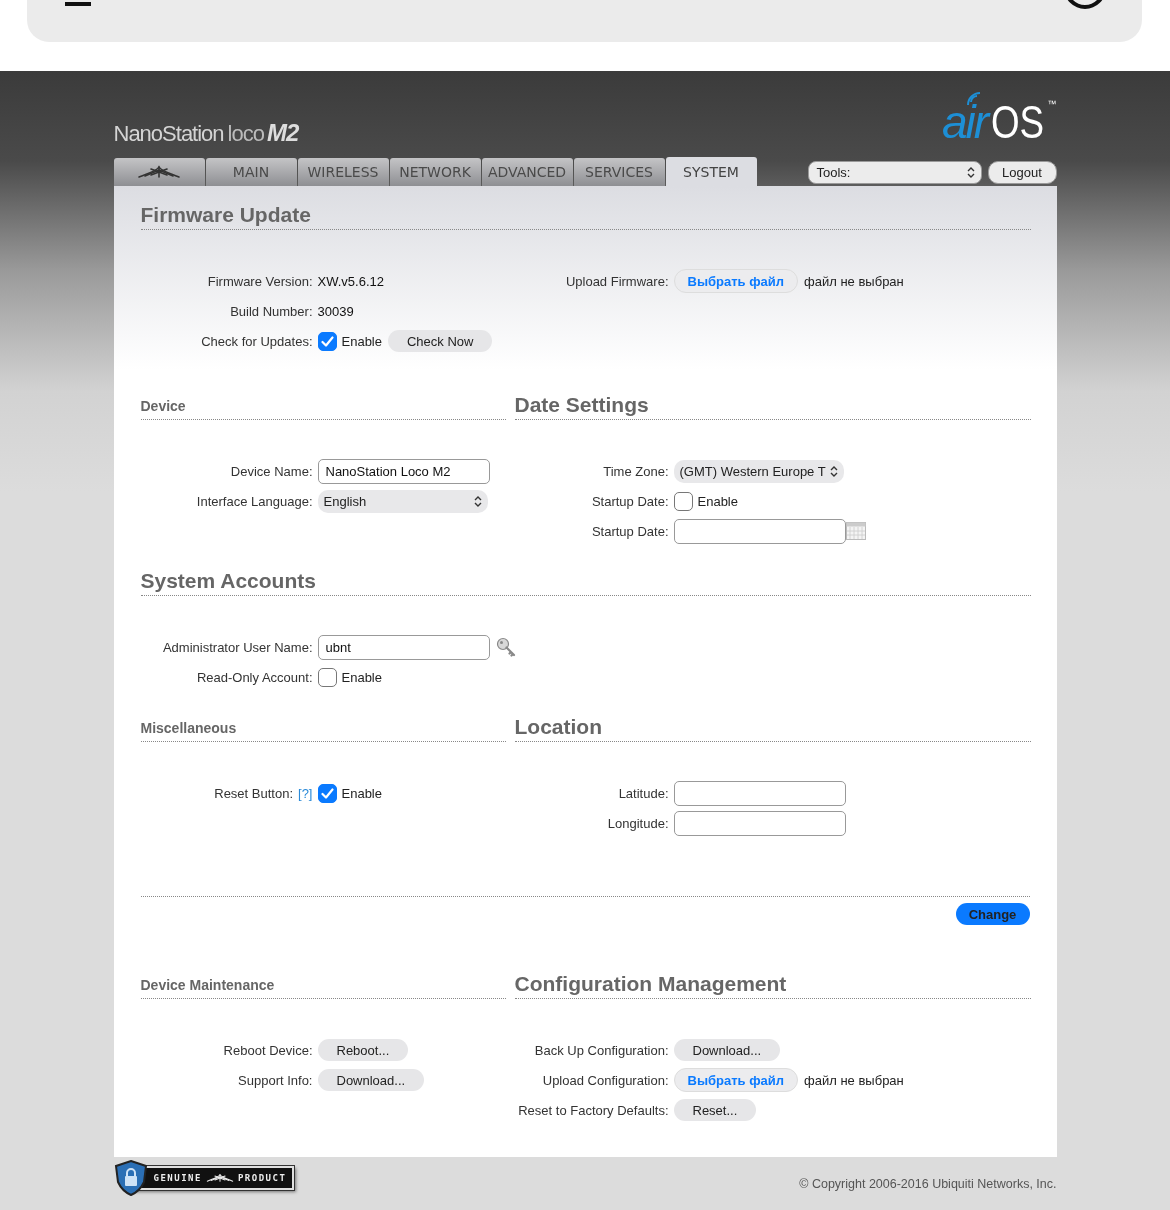 This screenshot has width=1170, height=1210. Describe the element at coordinates (163, 407) in the screenshot. I see `section-title: Device` at that location.